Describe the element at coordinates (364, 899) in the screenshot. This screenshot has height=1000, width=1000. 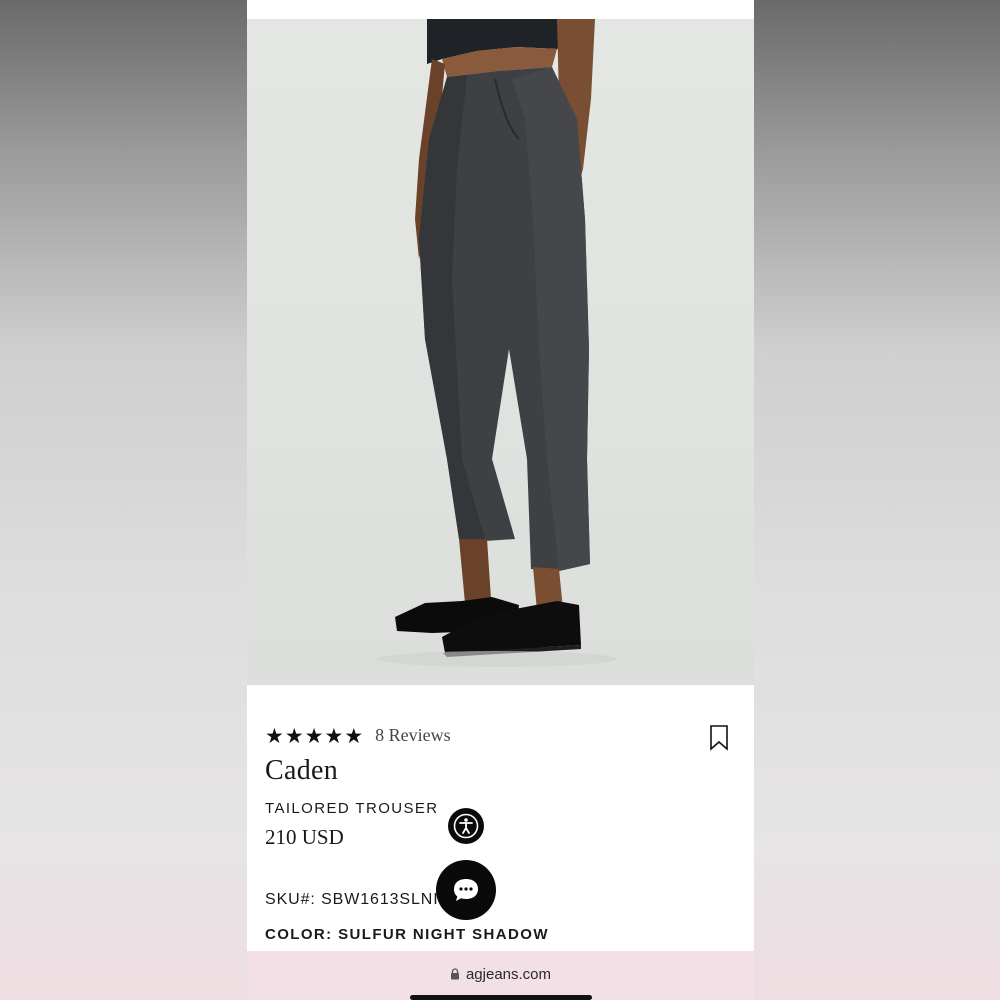
I see `product-sku: SKU#: SBW1613SLNISH` at that location.